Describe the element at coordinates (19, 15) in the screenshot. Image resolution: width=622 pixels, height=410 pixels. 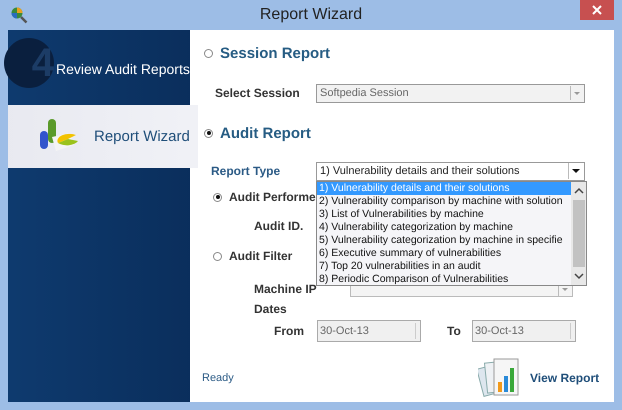
I see `magnifier-icon` at that location.